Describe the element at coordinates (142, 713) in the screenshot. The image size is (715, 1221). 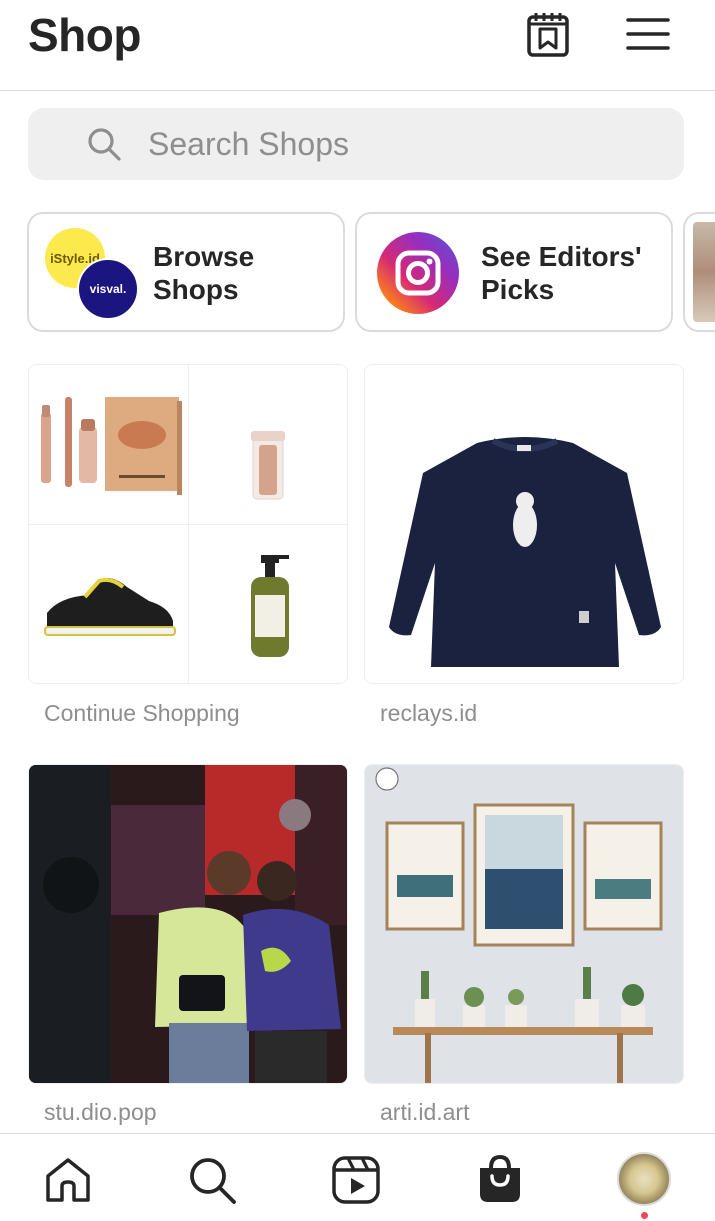
I see `continue-shopping-label: Continue Shopping` at that location.